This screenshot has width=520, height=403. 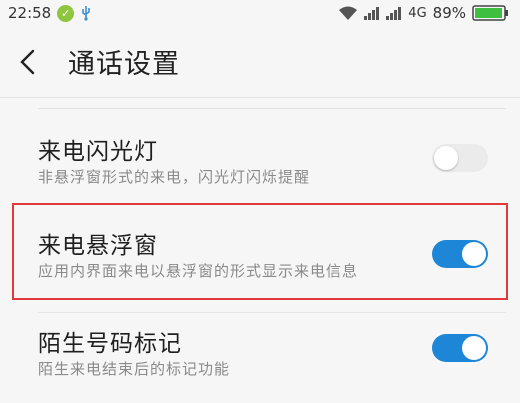 What do you see at coordinates (86, 13) in the screenshot?
I see `usb-icon` at bounding box center [86, 13].